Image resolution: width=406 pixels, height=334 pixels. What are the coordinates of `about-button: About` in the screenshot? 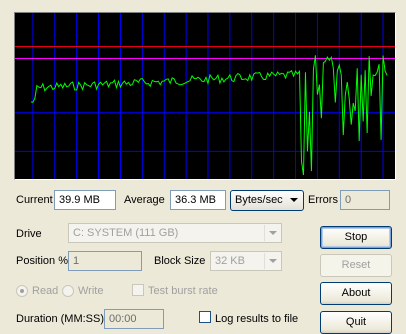 It's located at (356, 293).